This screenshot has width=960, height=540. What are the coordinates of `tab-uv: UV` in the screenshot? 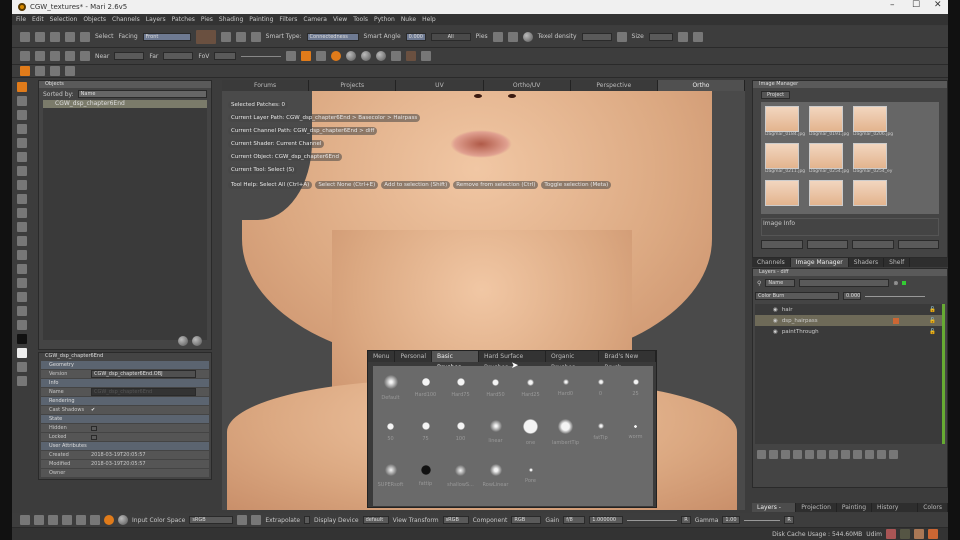 It's located at (440, 85).